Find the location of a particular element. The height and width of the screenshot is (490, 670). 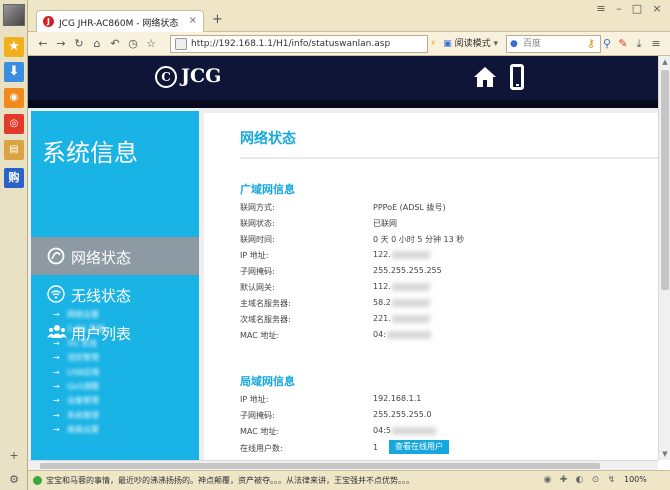

horizontal-scrollbar is located at coordinates (343, 465).